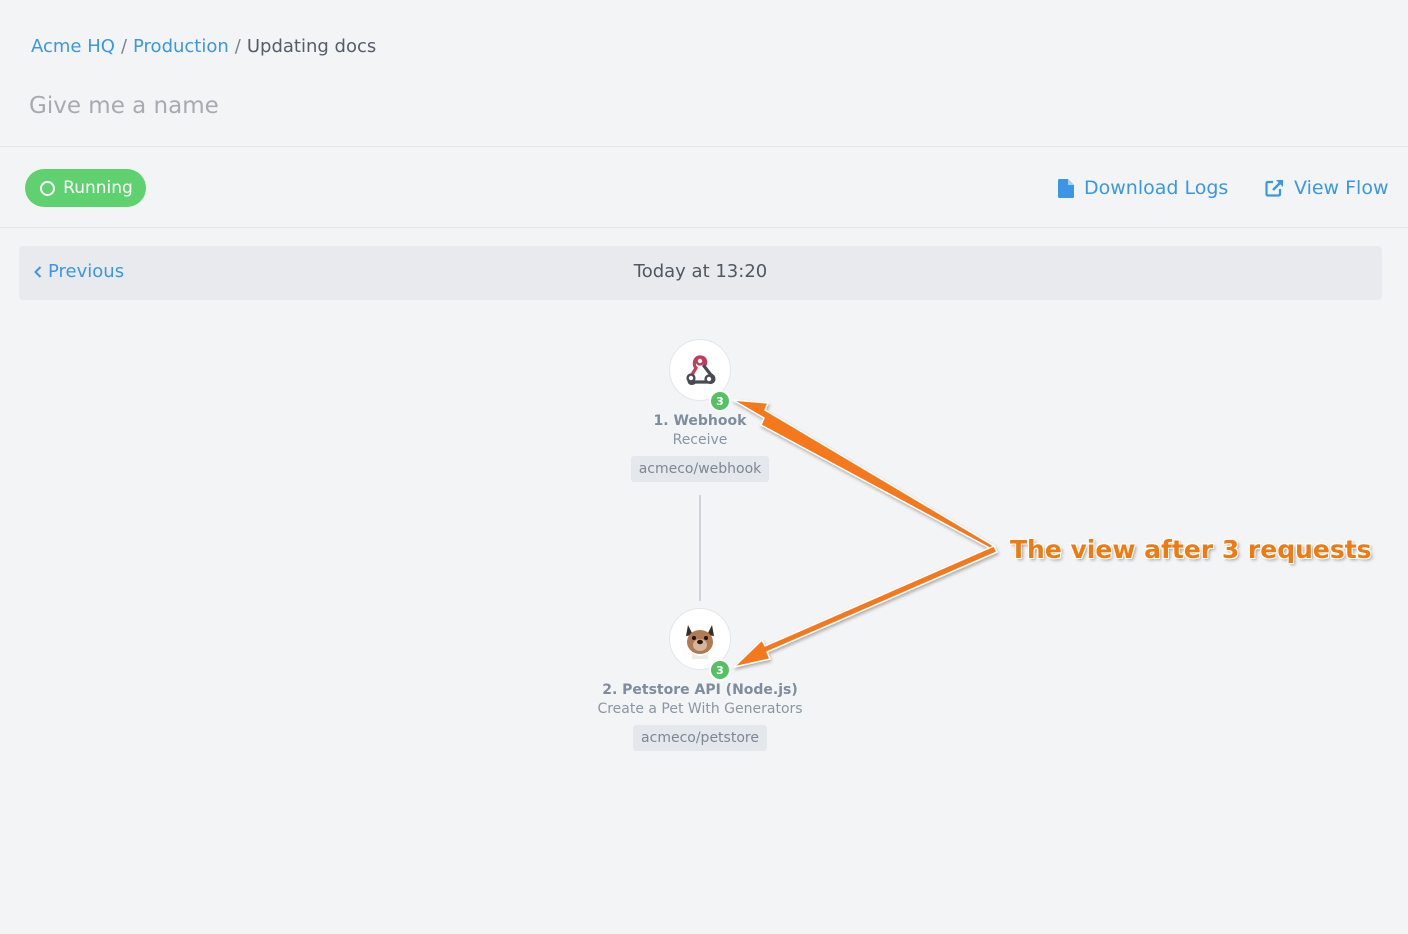 The width and height of the screenshot is (1408, 934). Describe the element at coordinates (73, 46) in the screenshot. I see `breadcrumb-org-link: Acme HQ` at that location.